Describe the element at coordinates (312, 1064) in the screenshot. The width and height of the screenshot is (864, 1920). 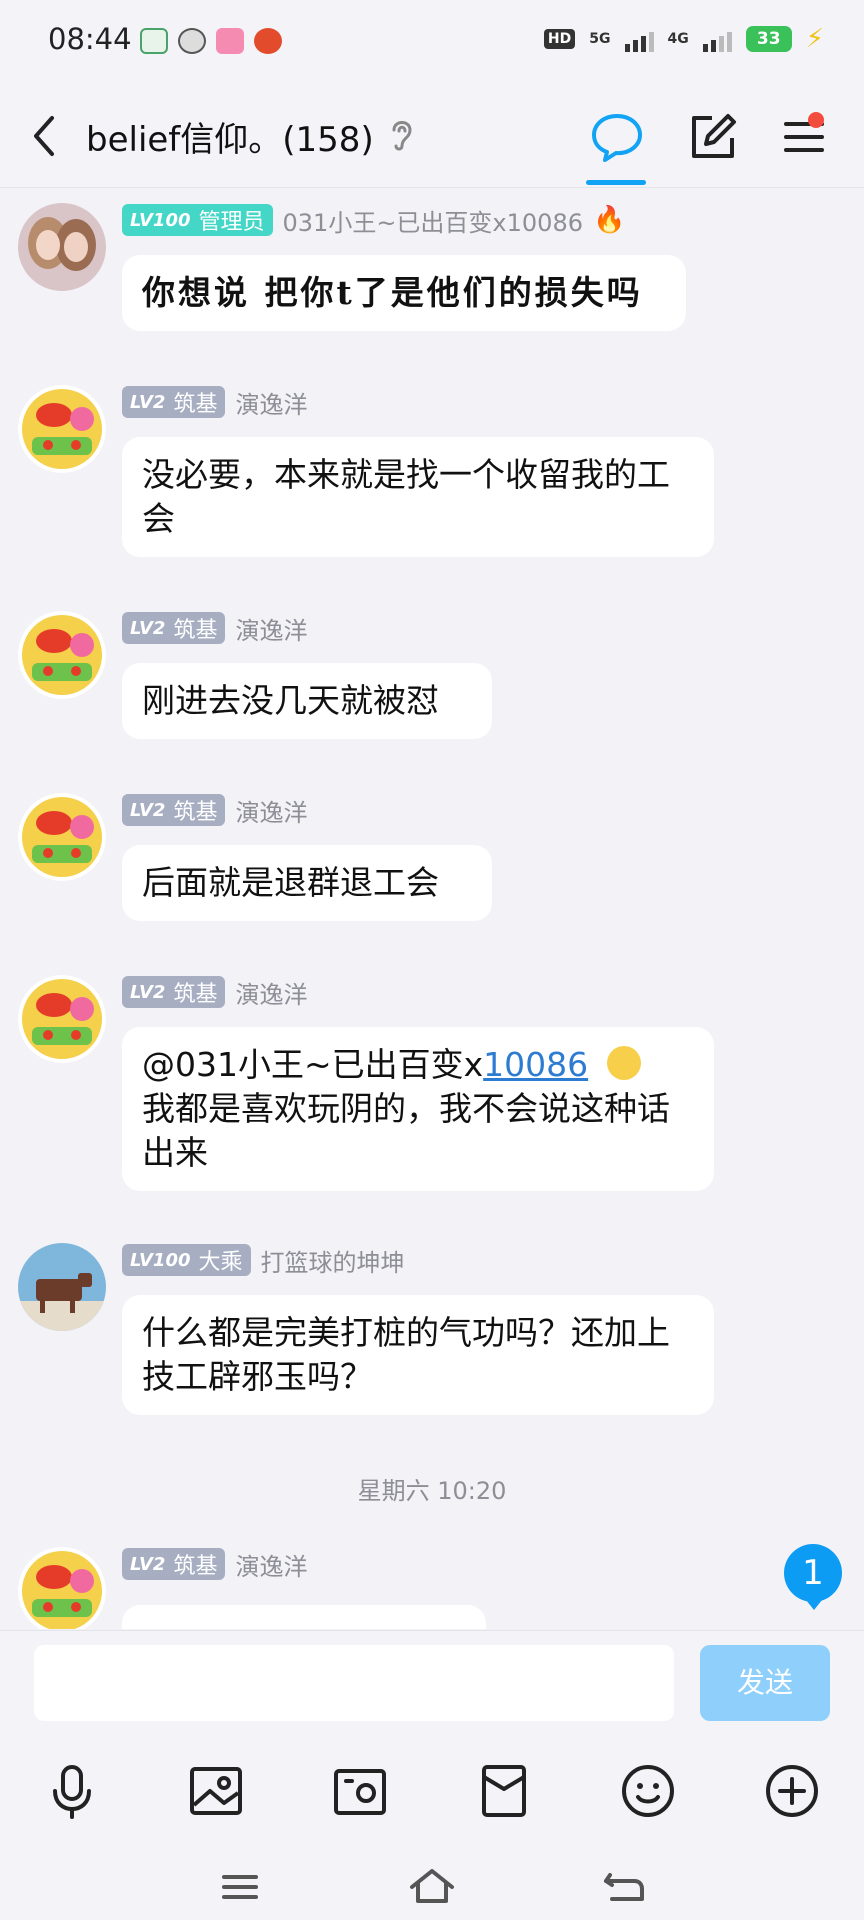
I see `mention: @031小王~已出百变x` at that location.